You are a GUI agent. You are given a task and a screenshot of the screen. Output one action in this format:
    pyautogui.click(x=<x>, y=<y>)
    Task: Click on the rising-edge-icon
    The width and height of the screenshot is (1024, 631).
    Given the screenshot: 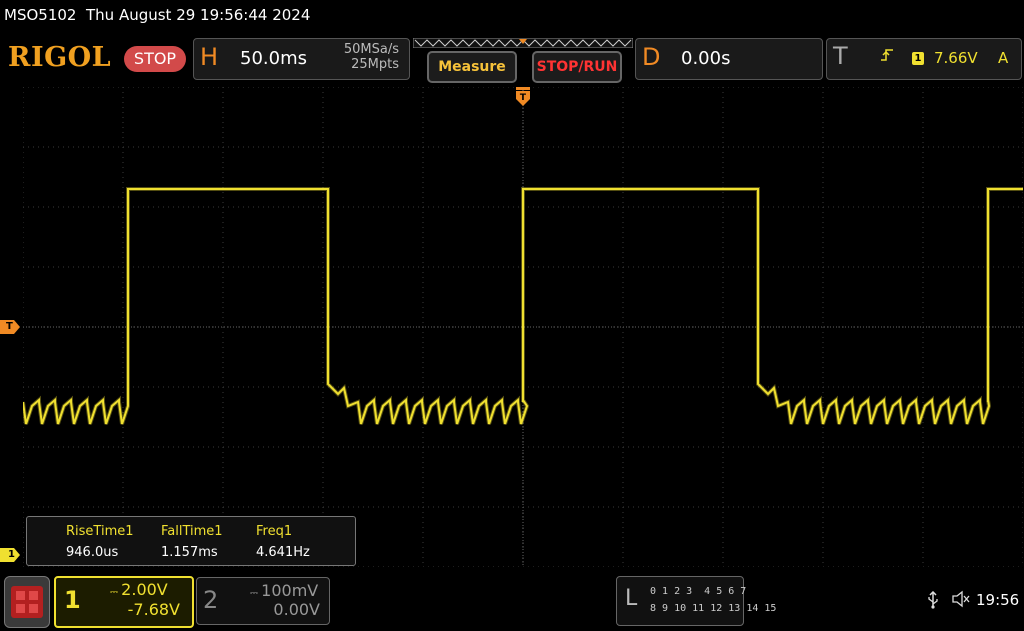 What is the action you would take?
    pyautogui.click(x=887, y=55)
    